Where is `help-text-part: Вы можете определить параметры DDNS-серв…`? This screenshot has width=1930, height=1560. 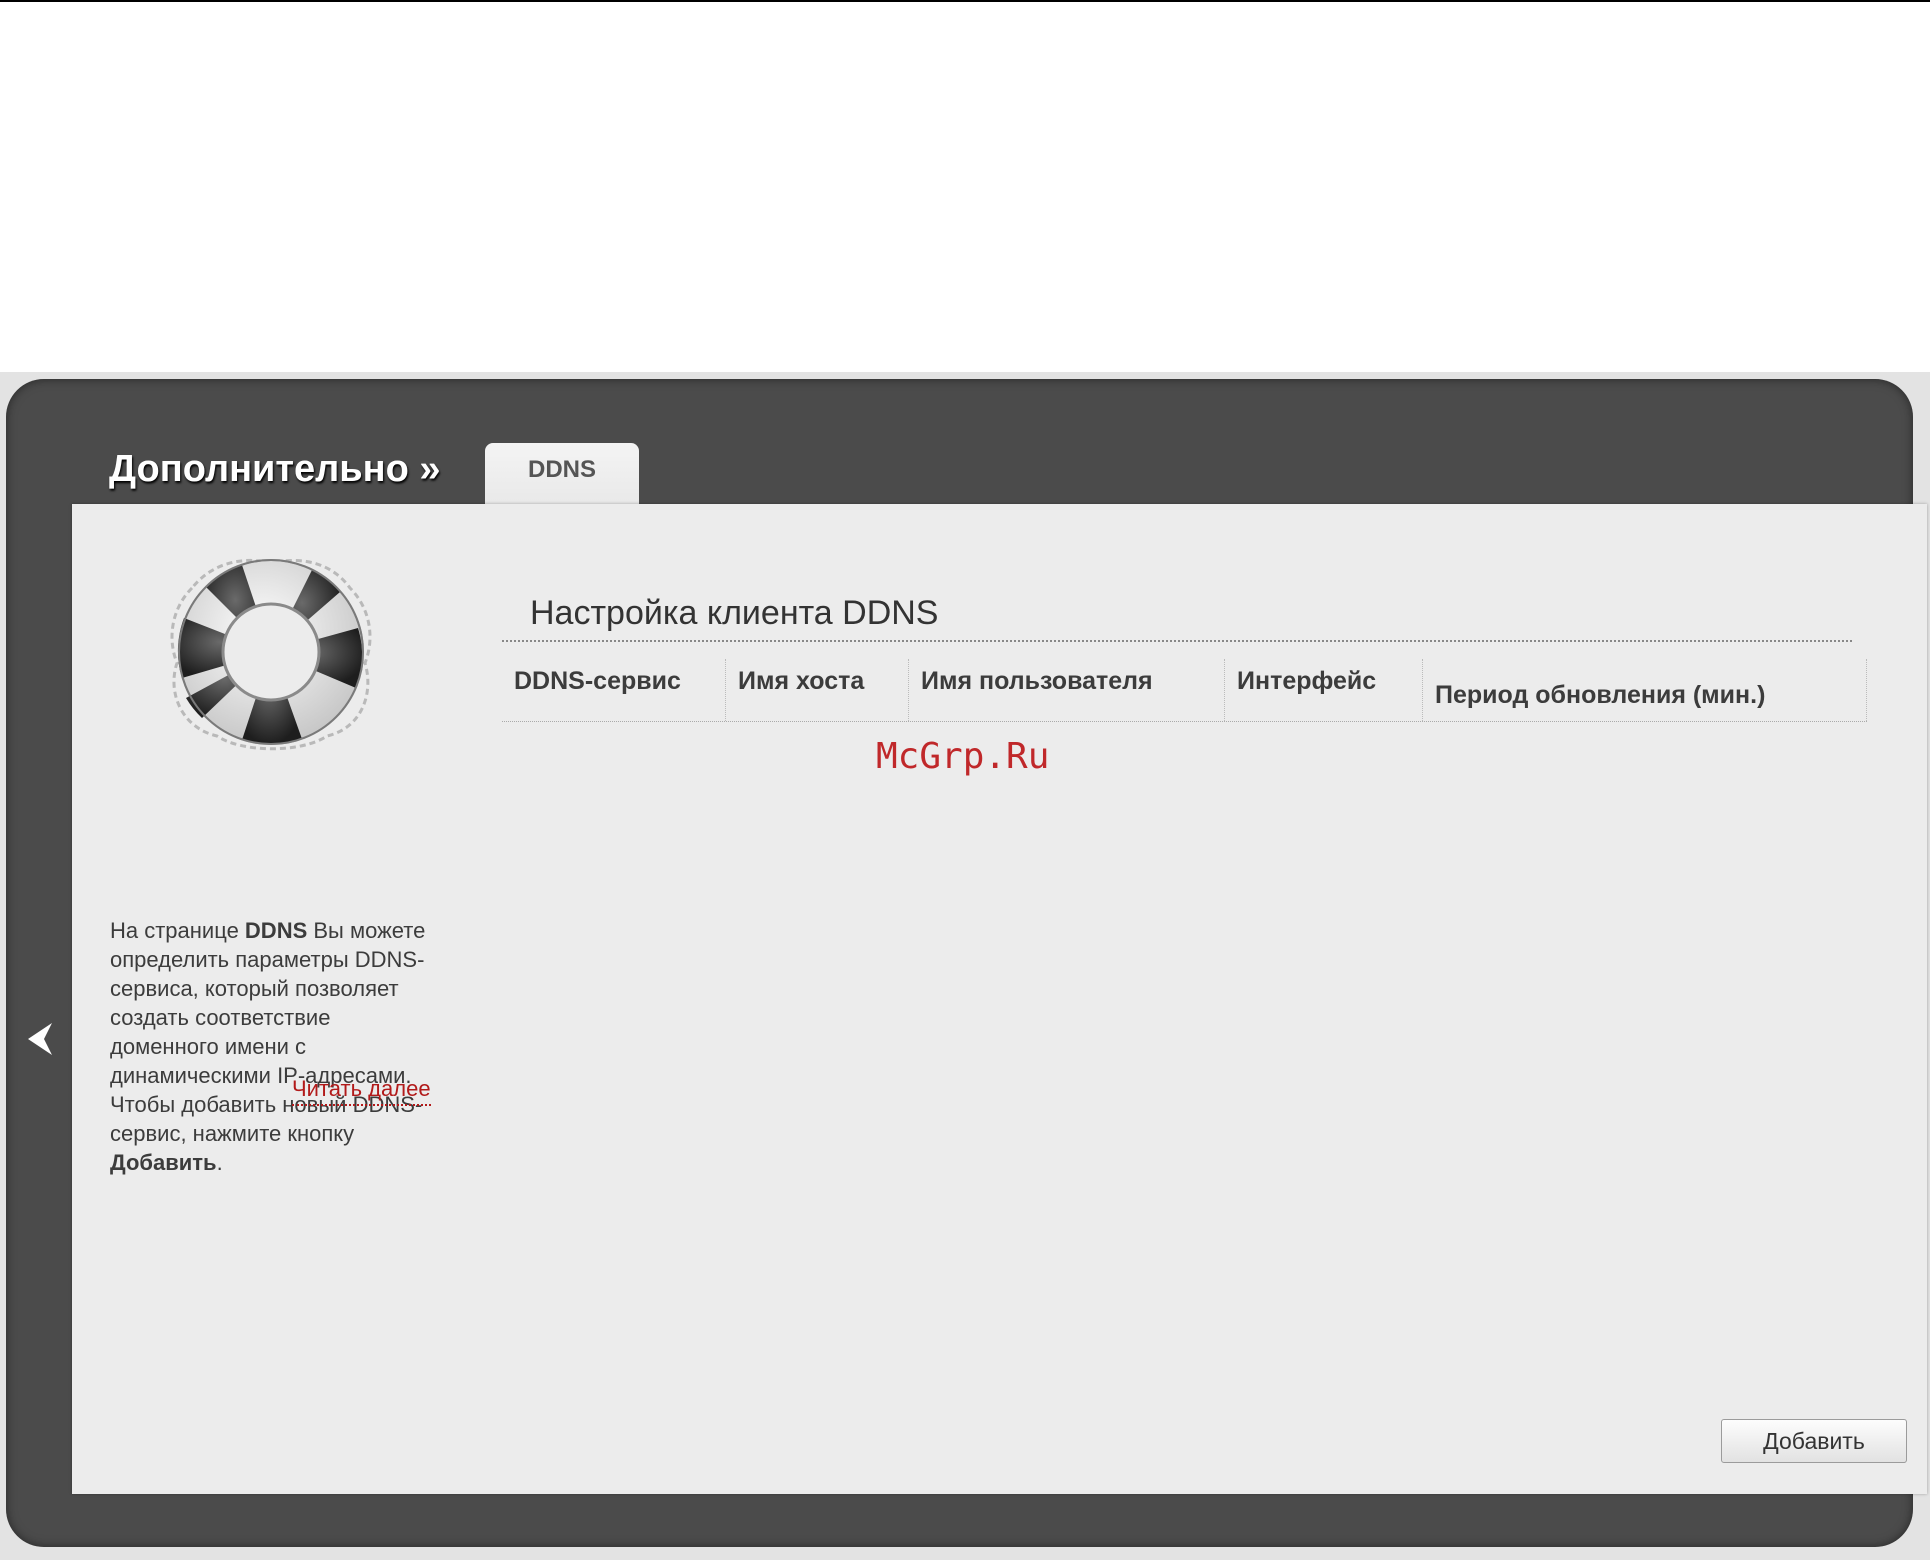 help-text-part: Вы можете определить параметры DDNS-серв… is located at coordinates (268, 1032).